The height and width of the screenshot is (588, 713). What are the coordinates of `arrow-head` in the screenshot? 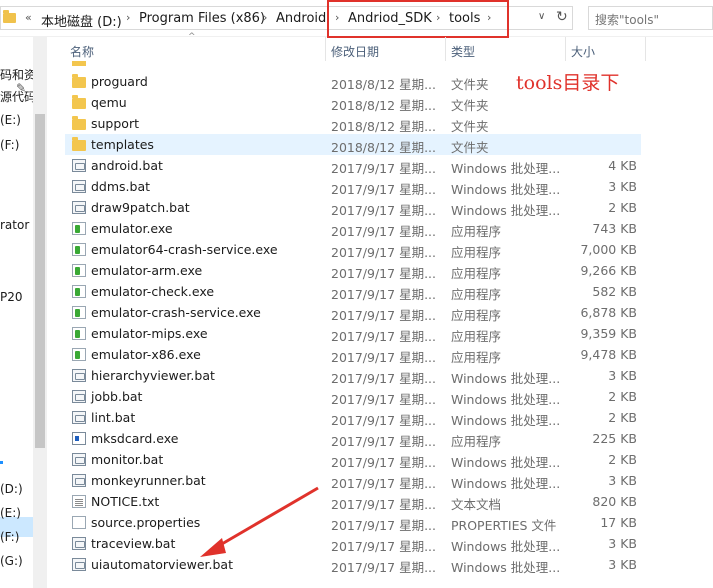 It's located at (213, 547).